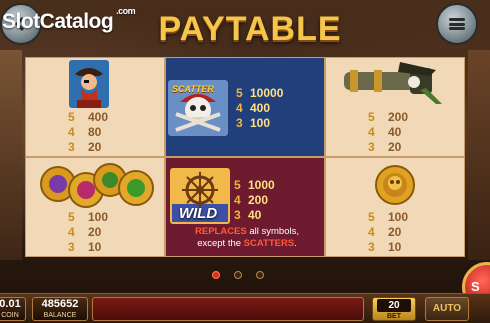 Image resolution: width=490 pixels, height=323 pixels. What do you see at coordinates (220, 243) in the screenshot?
I see `note-text: except the` at bounding box center [220, 243].